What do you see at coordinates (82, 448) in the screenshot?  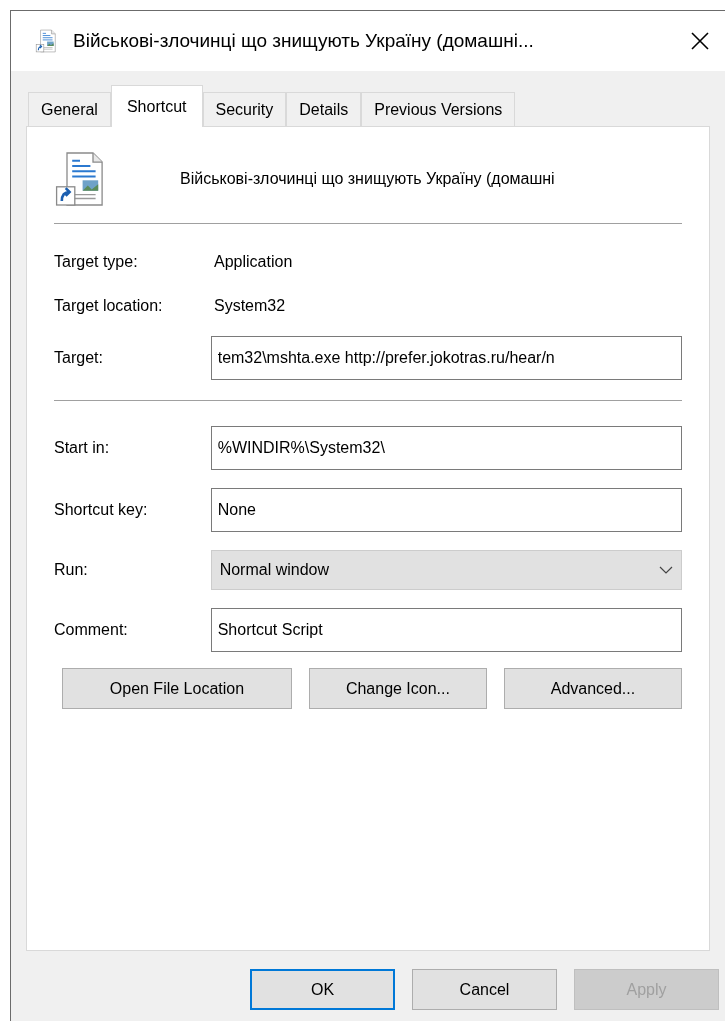 I see `field-label: Start in:` at bounding box center [82, 448].